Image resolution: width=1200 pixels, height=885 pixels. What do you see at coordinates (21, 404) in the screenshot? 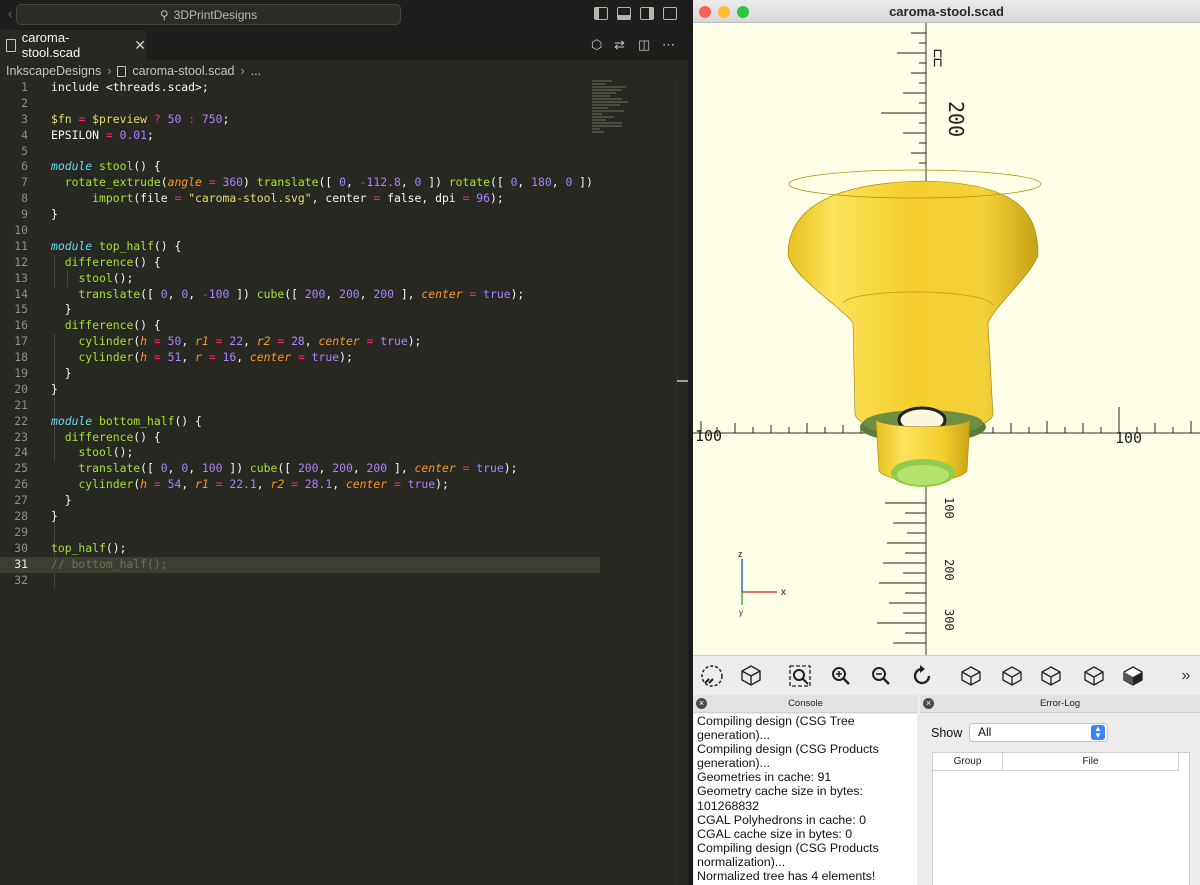
I see `code-line: 21` at bounding box center [21, 404].